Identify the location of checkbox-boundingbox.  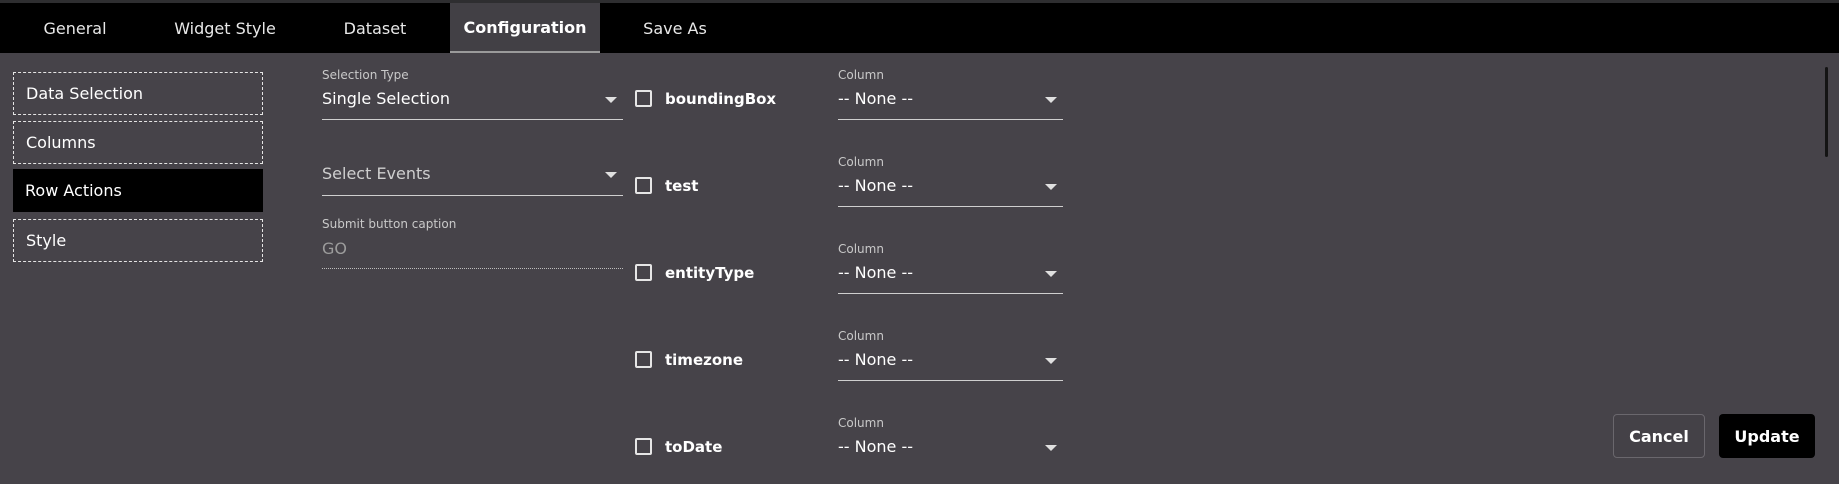
(643, 98).